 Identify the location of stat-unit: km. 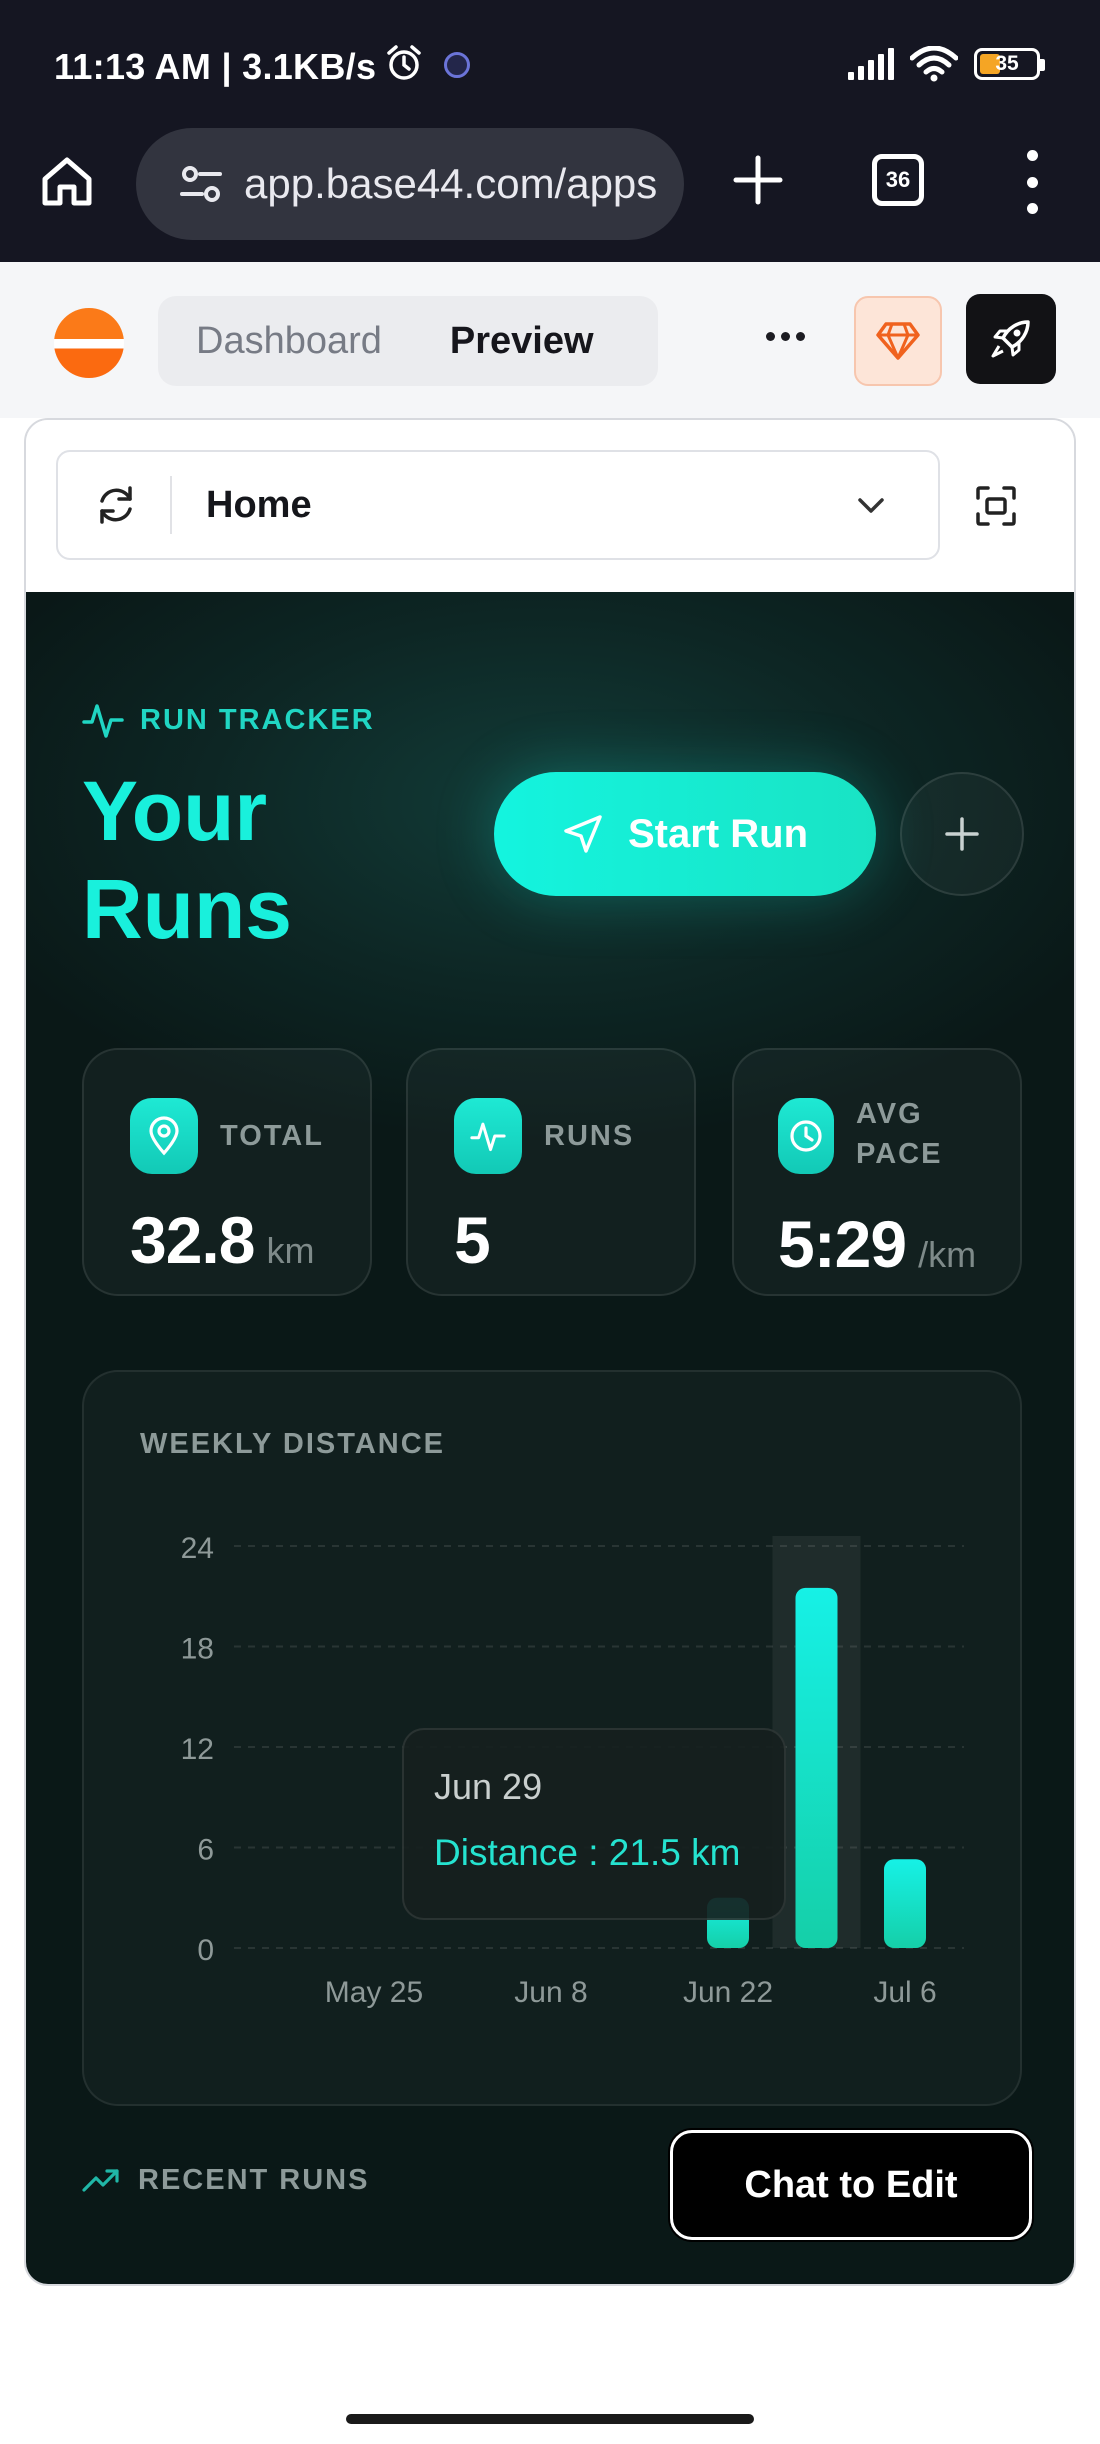
(290, 1250).